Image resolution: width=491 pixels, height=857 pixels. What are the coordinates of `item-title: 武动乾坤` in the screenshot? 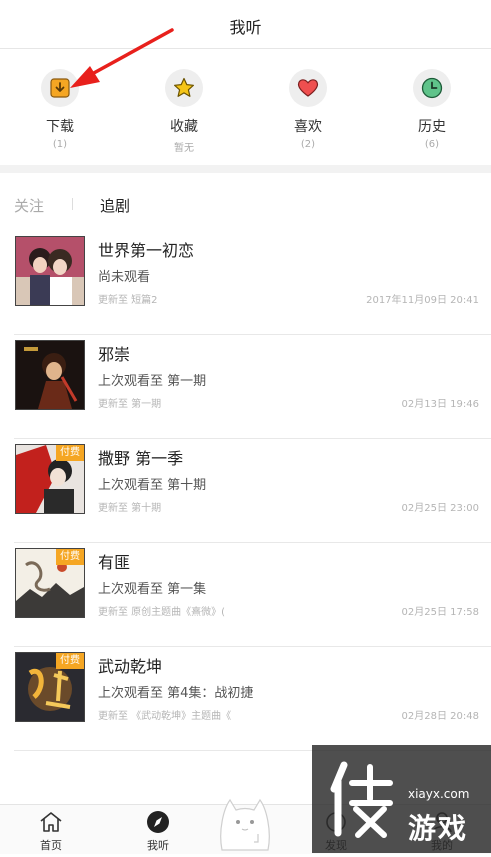 It's located at (130, 666).